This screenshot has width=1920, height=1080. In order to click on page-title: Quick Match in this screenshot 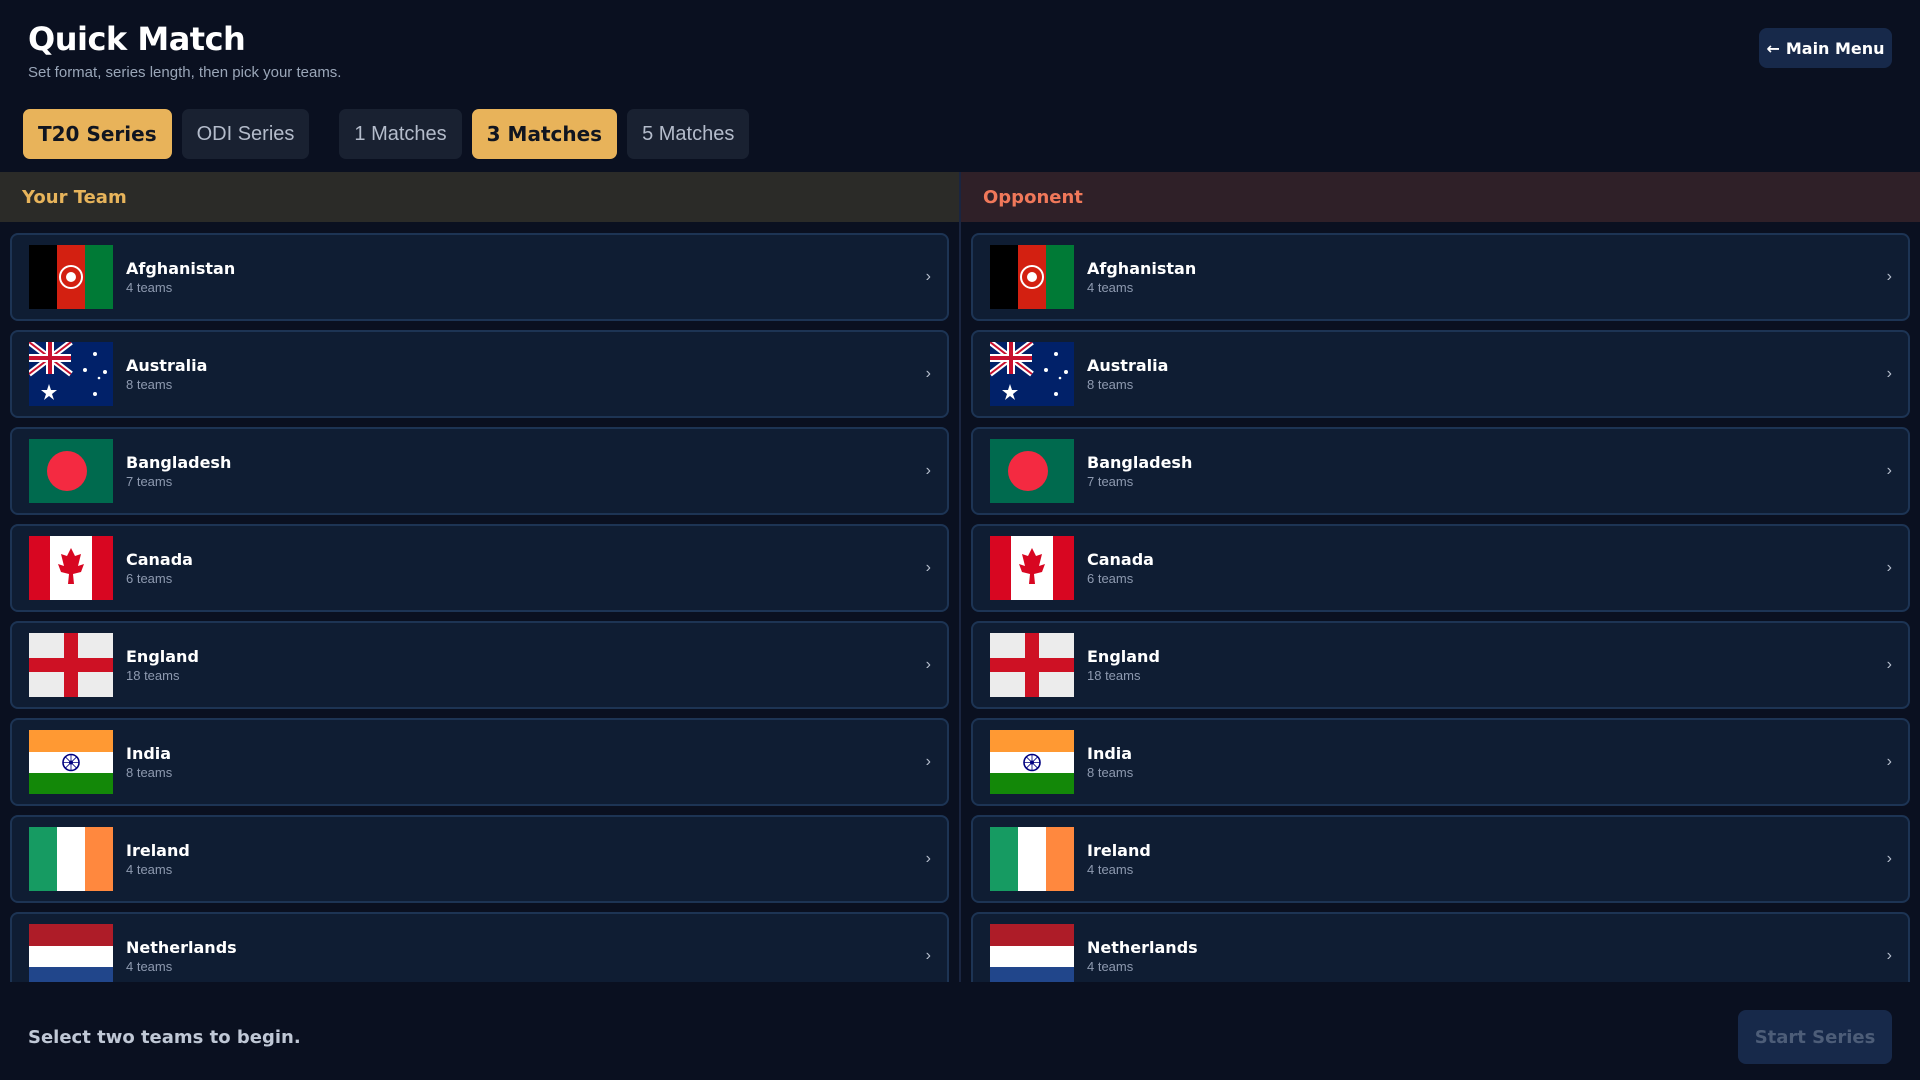, I will do `click(137, 39)`.